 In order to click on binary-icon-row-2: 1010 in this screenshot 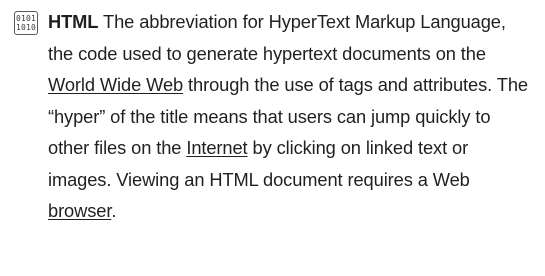, I will do `click(26, 27)`.